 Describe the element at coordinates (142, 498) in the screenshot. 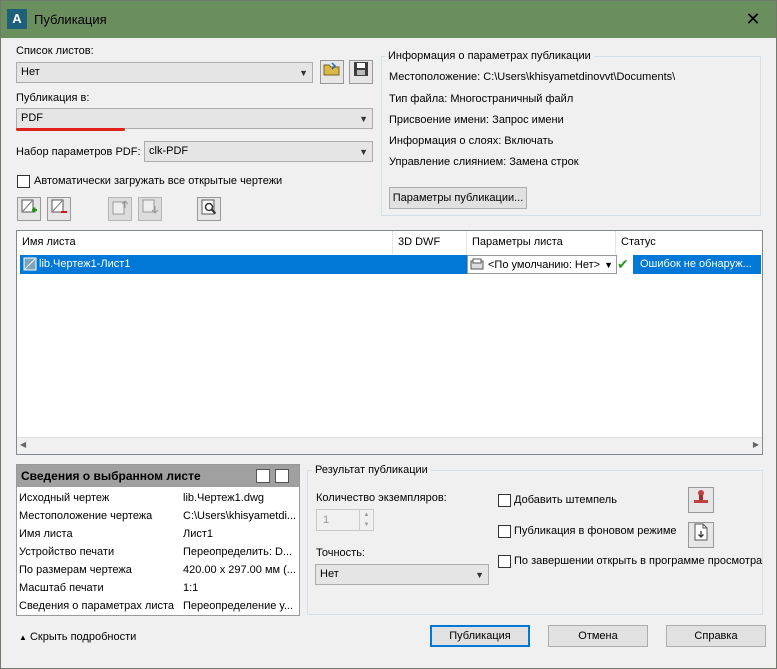

I see `details-row: Исходный чертеж lib.Чертеж1.dwg` at that location.